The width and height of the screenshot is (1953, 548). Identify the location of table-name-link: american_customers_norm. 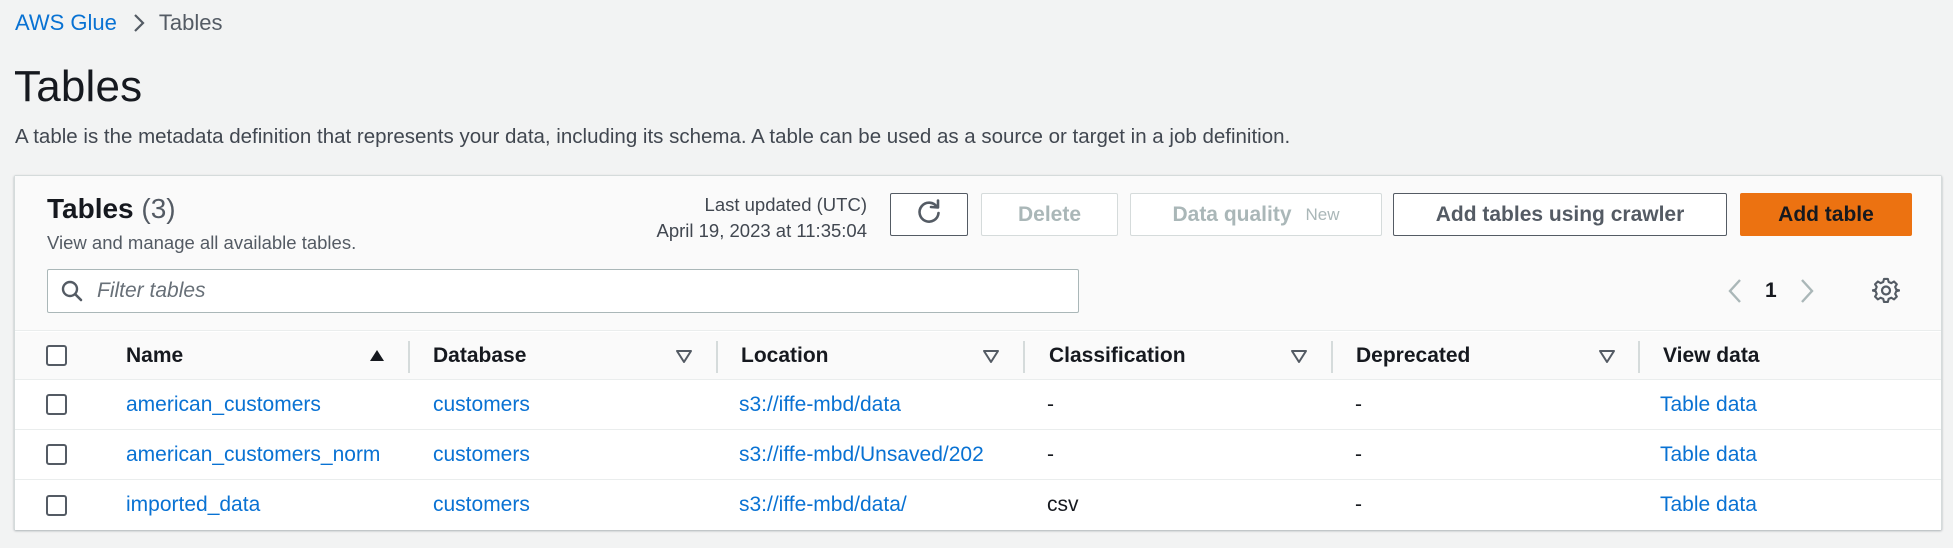
(271, 454).